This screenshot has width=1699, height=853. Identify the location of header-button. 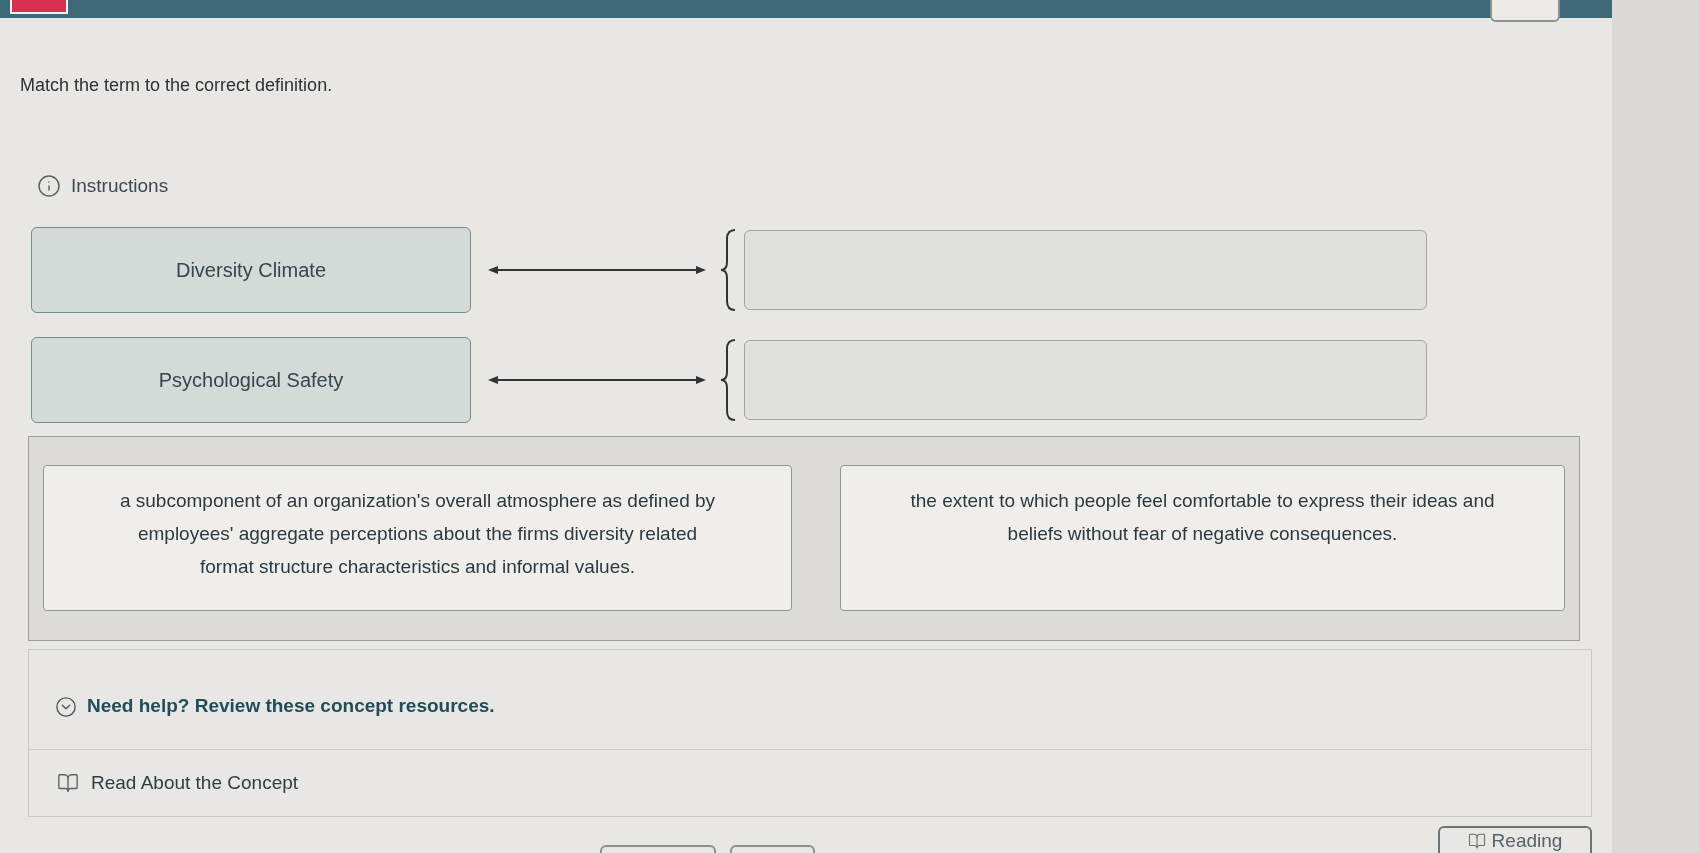
(1525, 11).